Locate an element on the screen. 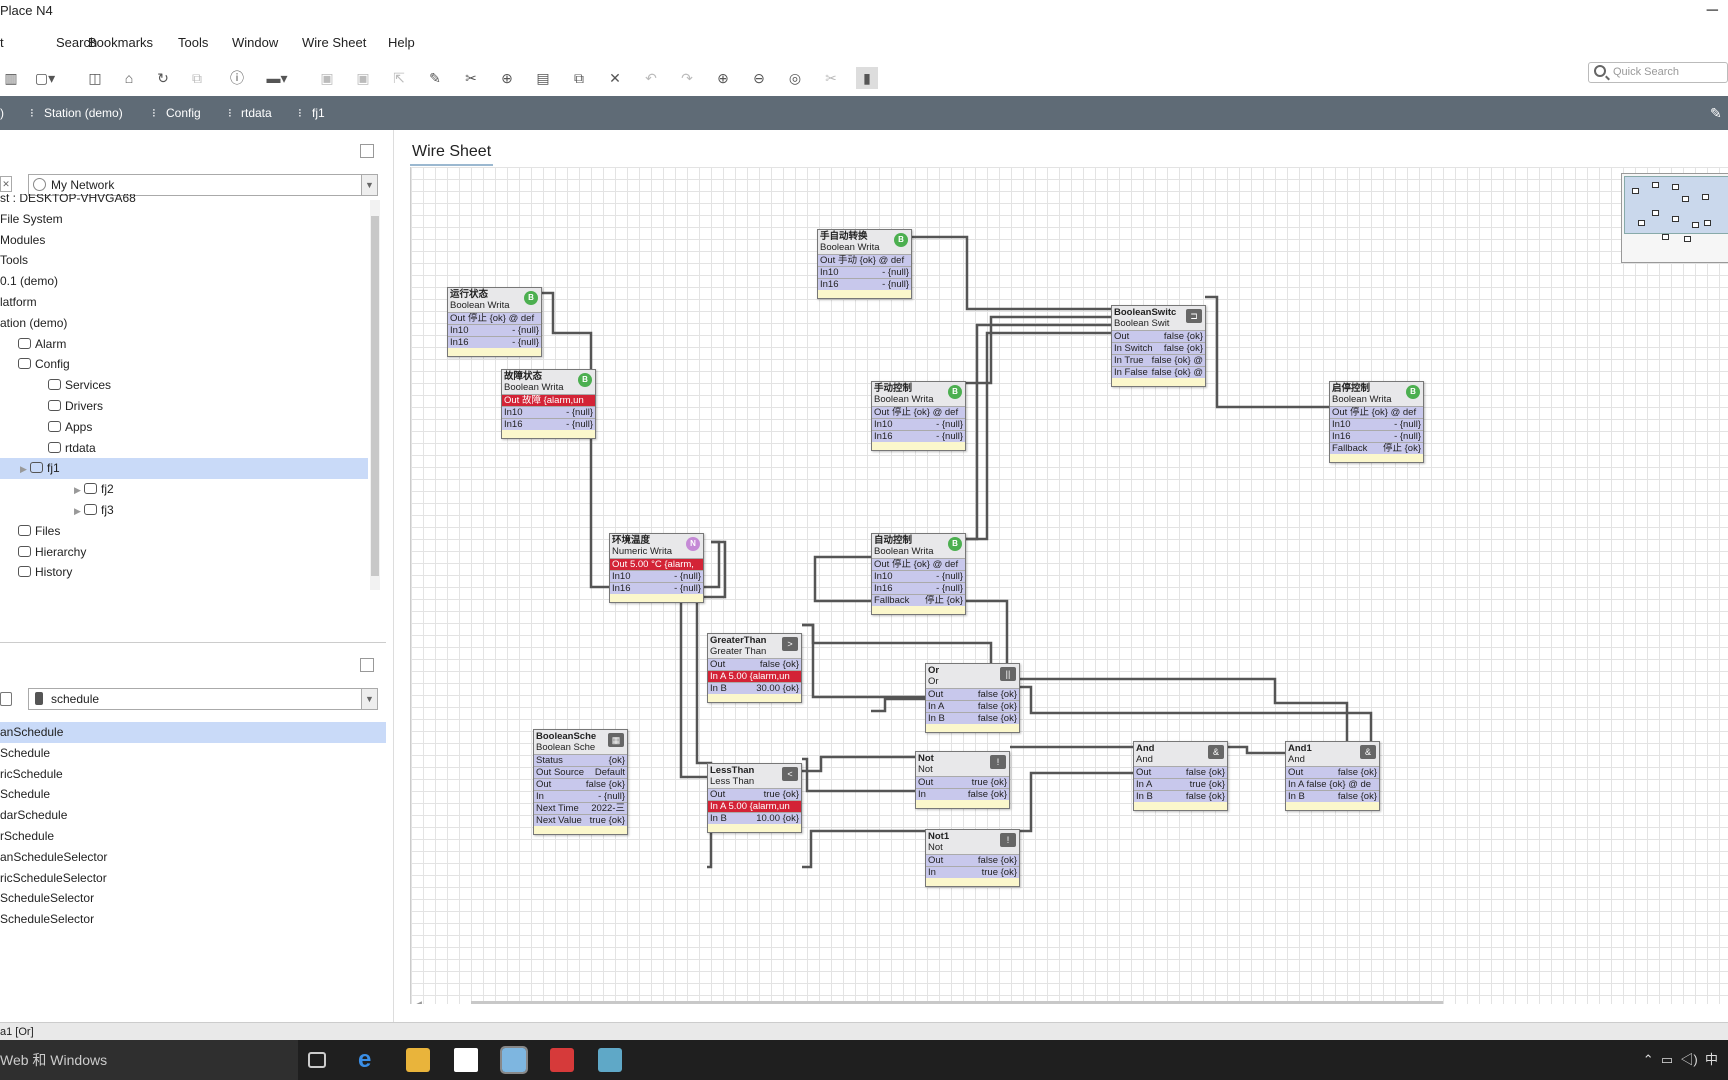  link-mode-icon: ▮ is located at coordinates (867, 78).